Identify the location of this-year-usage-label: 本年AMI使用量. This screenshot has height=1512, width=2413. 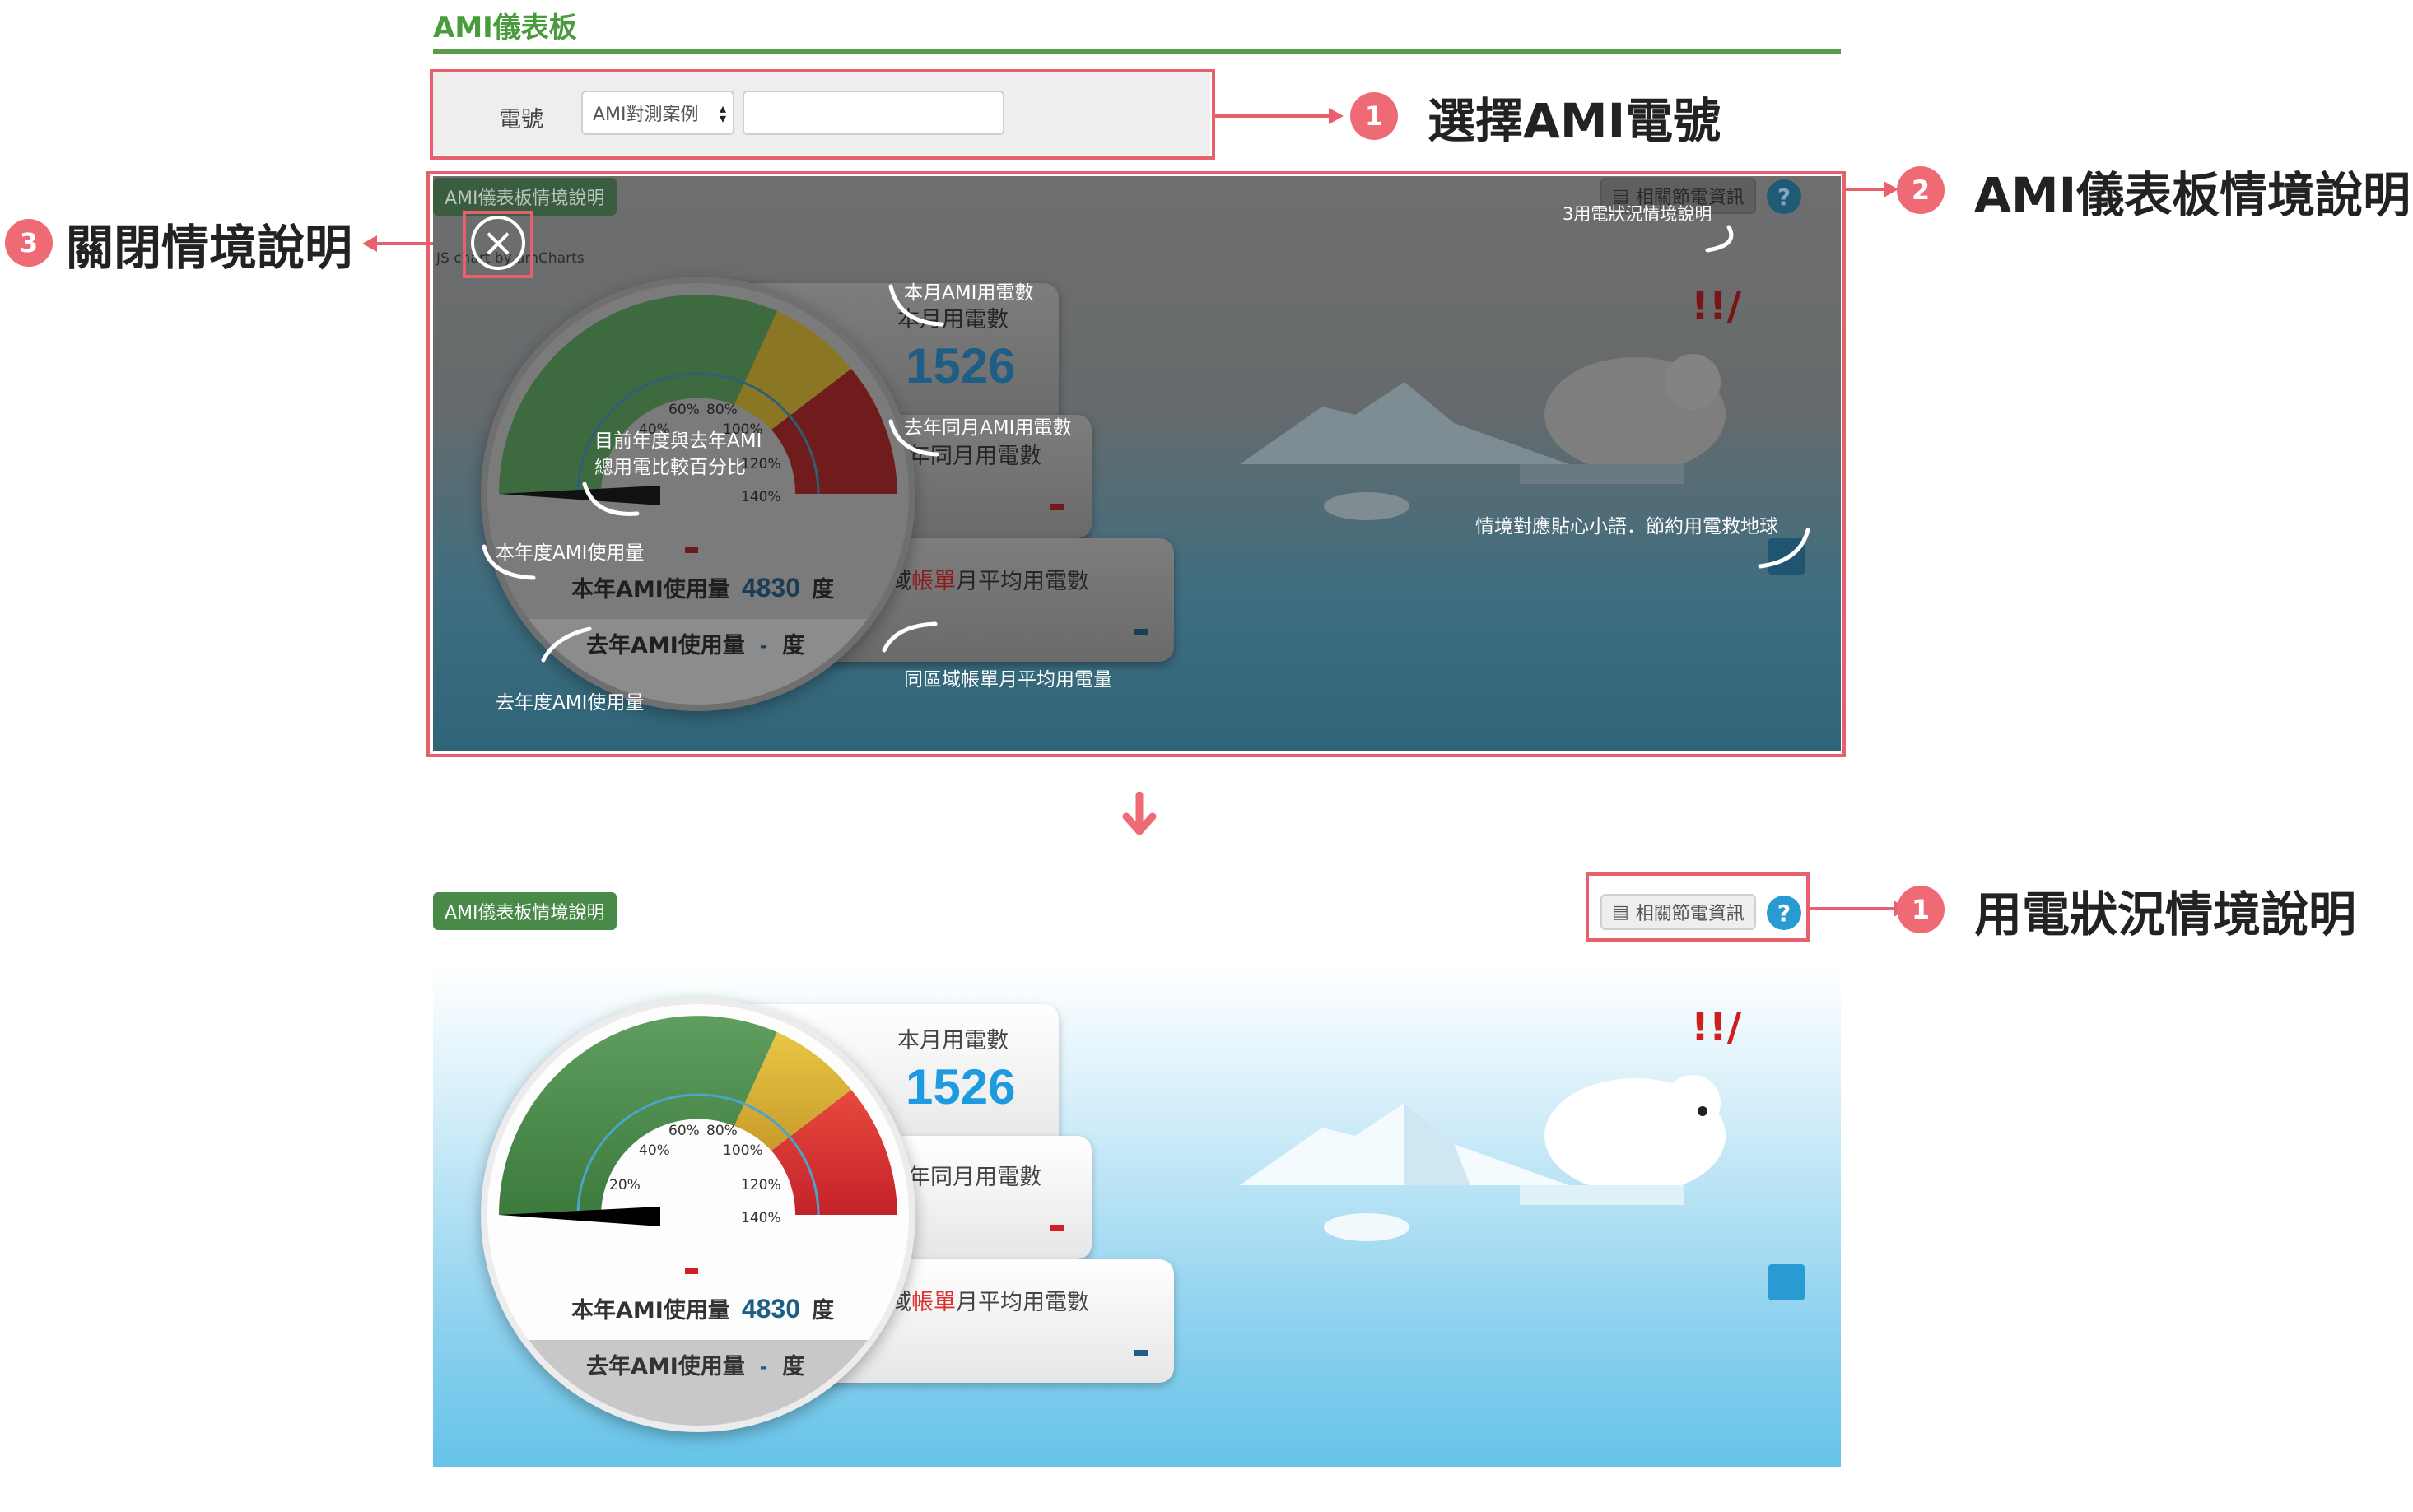
(650, 1311).